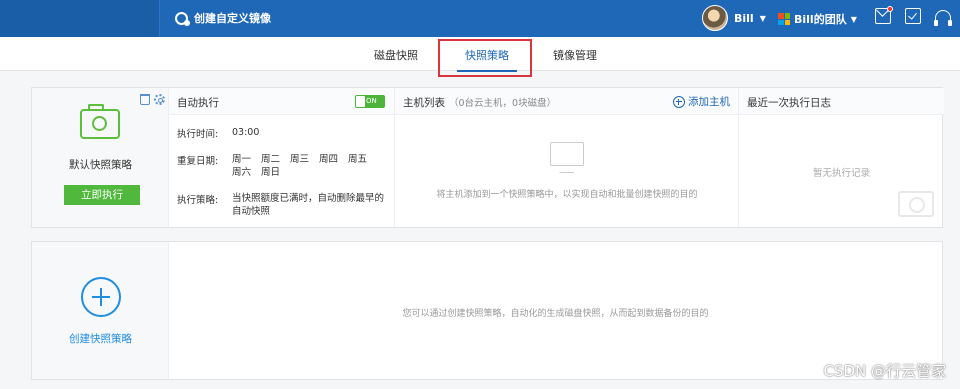  Describe the element at coordinates (503, 103) in the screenshot. I see `host-list-count: （0台云主机，0块磁盘）` at that location.